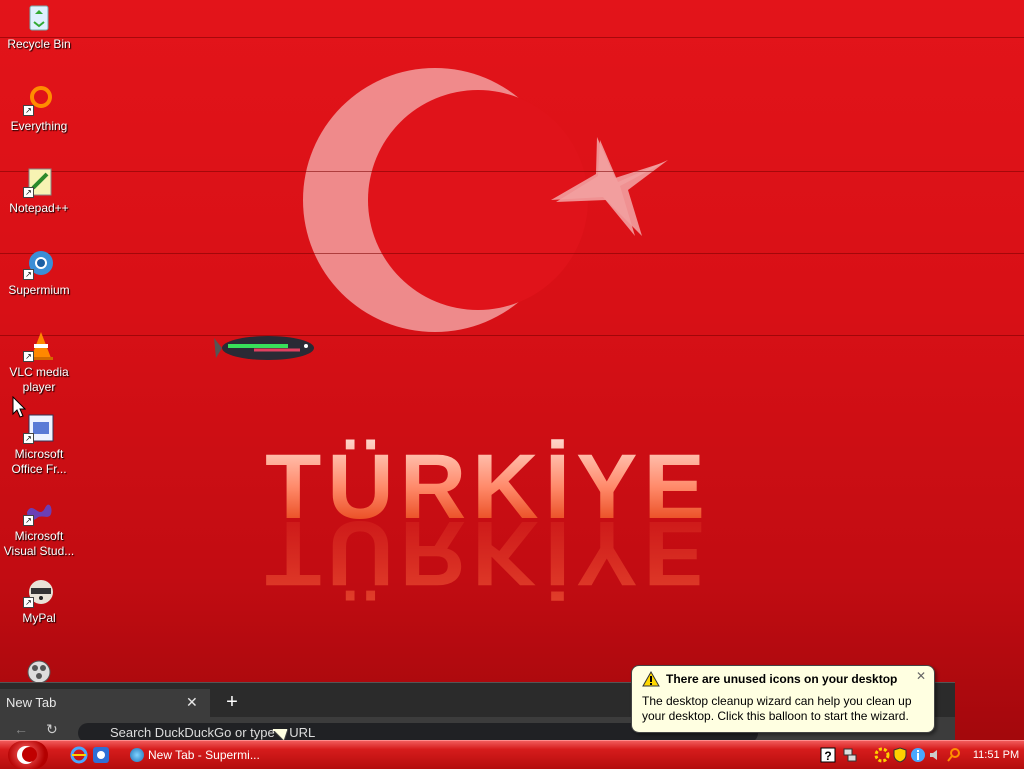  I want to click on info-icon, so click(918, 755).